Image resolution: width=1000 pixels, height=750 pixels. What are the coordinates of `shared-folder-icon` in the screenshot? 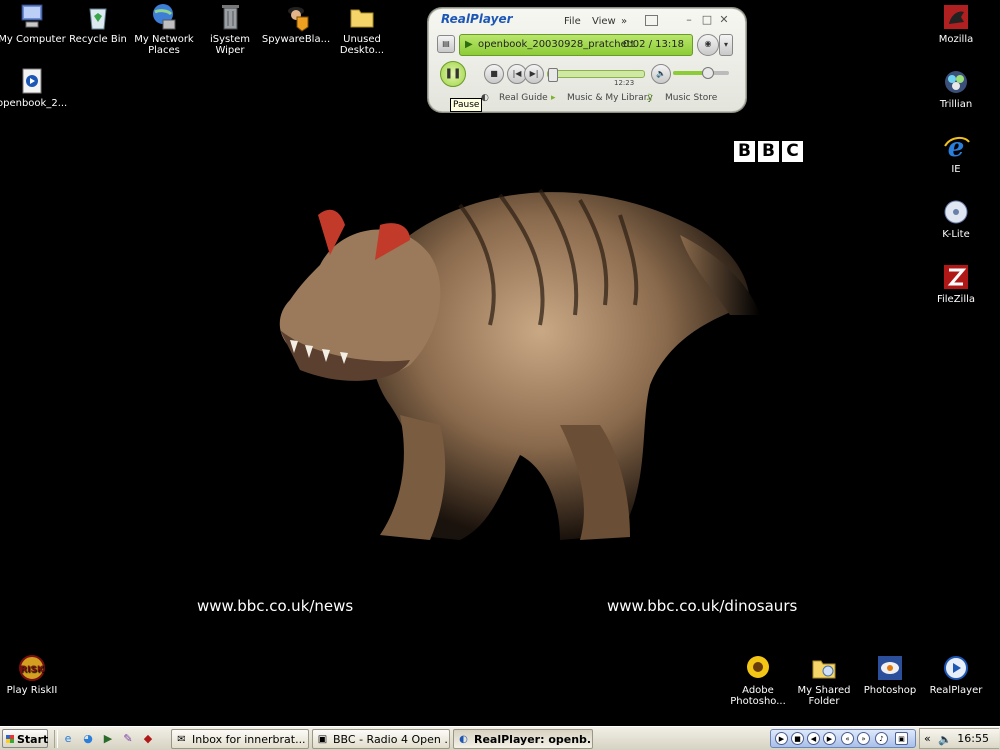 It's located at (824, 669).